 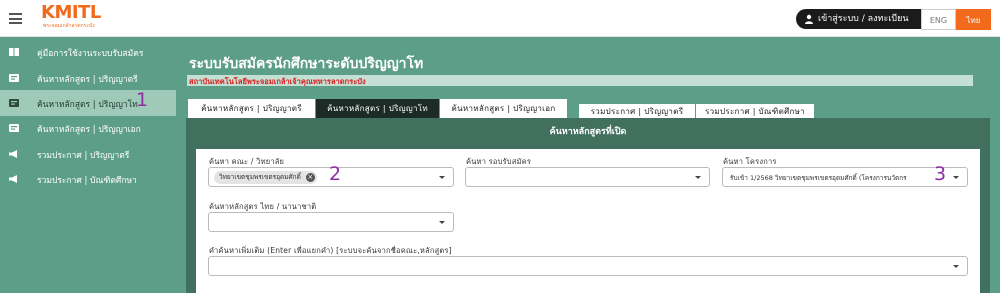 What do you see at coordinates (310, 177) in the screenshot?
I see `remove-chip-icon: ×` at bounding box center [310, 177].